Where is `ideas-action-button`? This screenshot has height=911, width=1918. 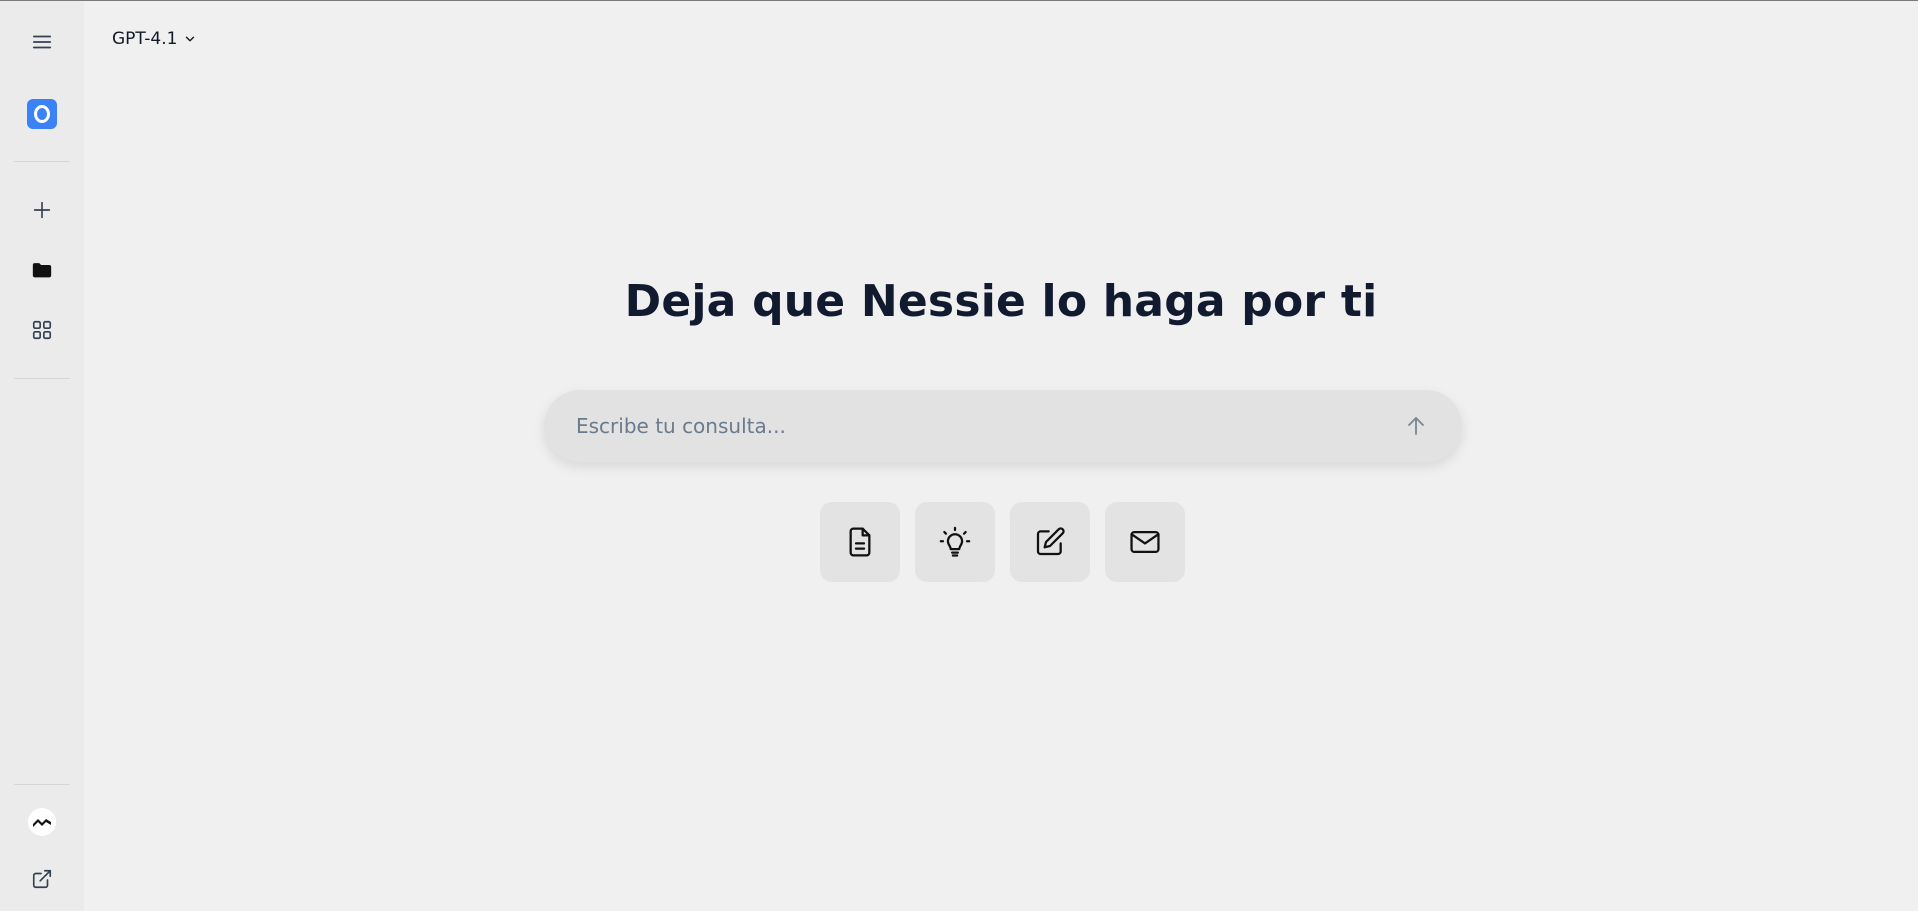
ideas-action-button is located at coordinates (955, 542).